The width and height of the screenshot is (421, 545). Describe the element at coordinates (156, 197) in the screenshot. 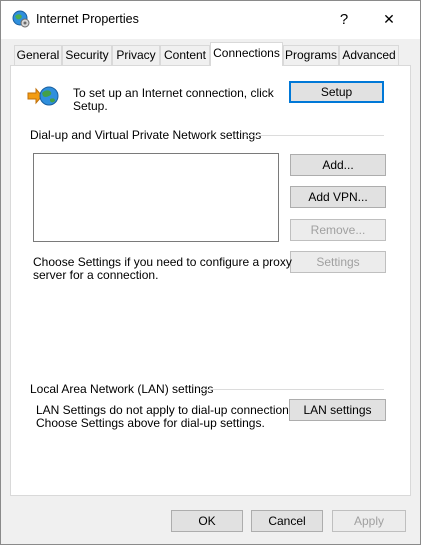

I see `connections-list` at that location.